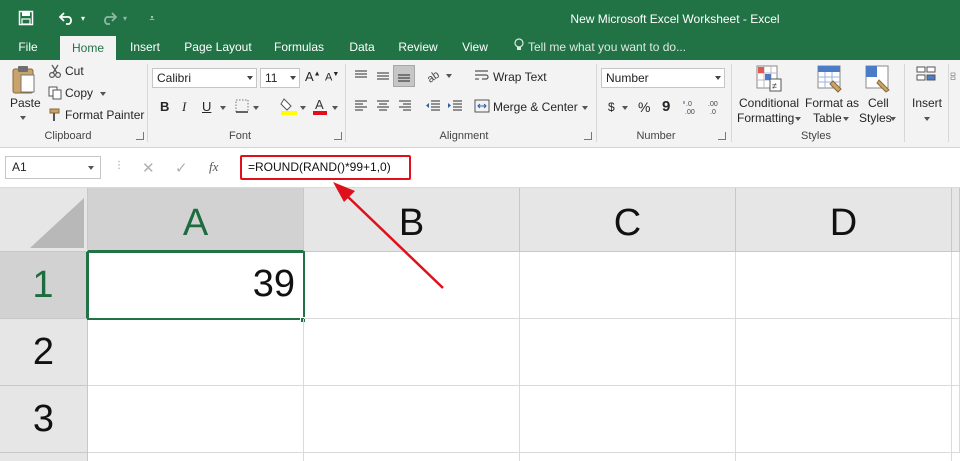  I want to click on cancel-icon: ✕, so click(148, 168).